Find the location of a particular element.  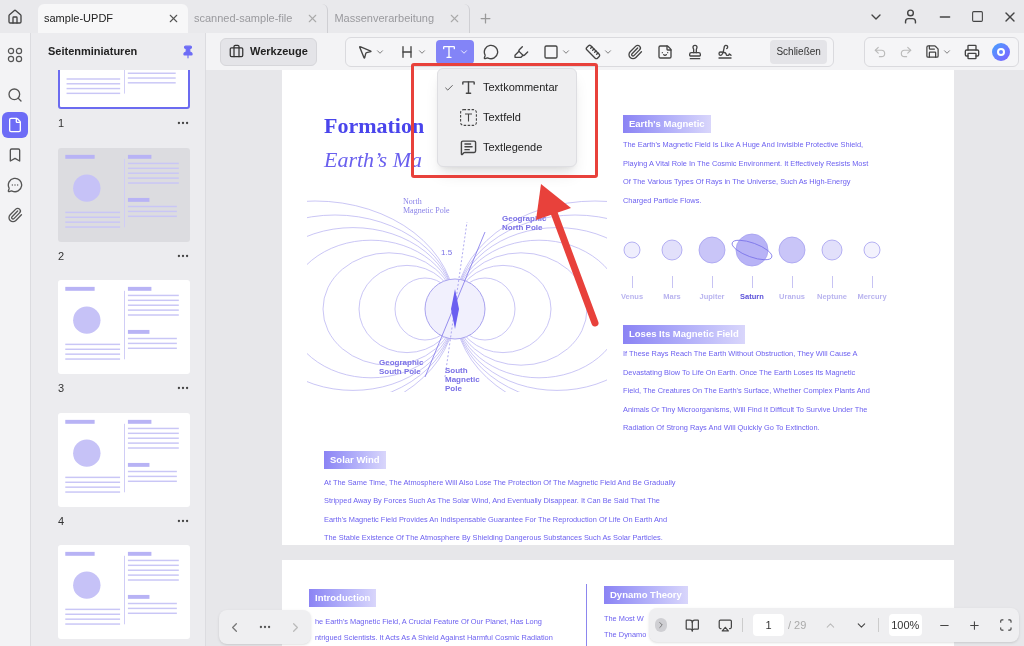

page-icon is located at coordinates (15, 125).